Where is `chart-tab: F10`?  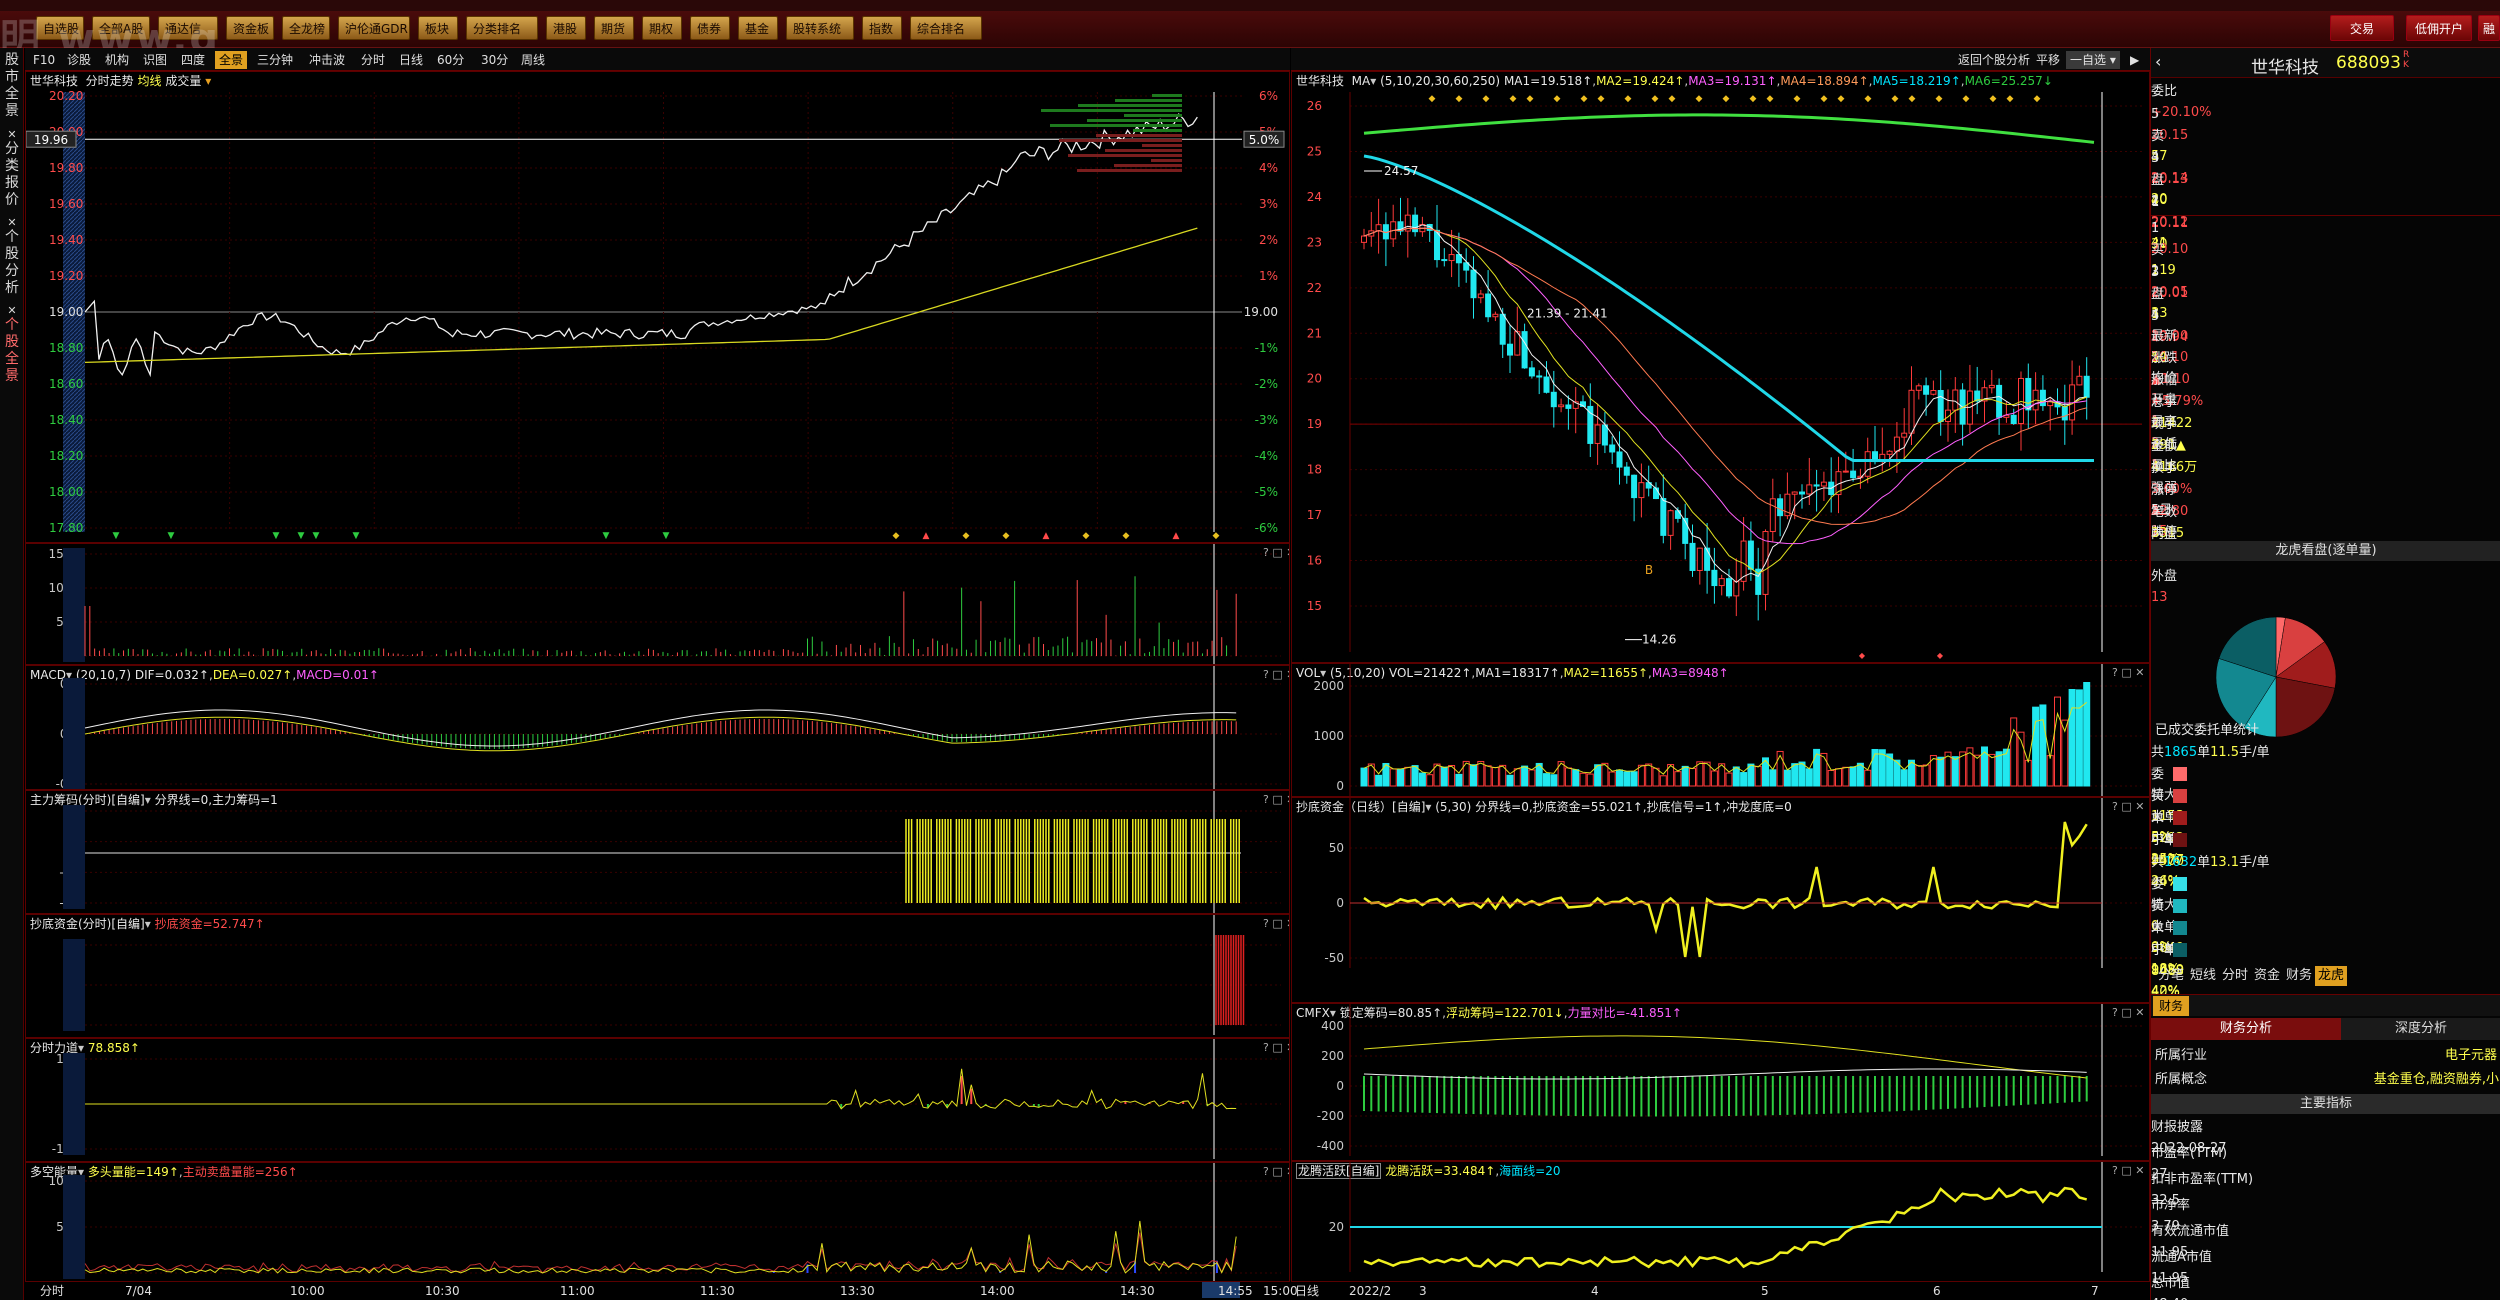
chart-tab: F10 is located at coordinates (44, 60).